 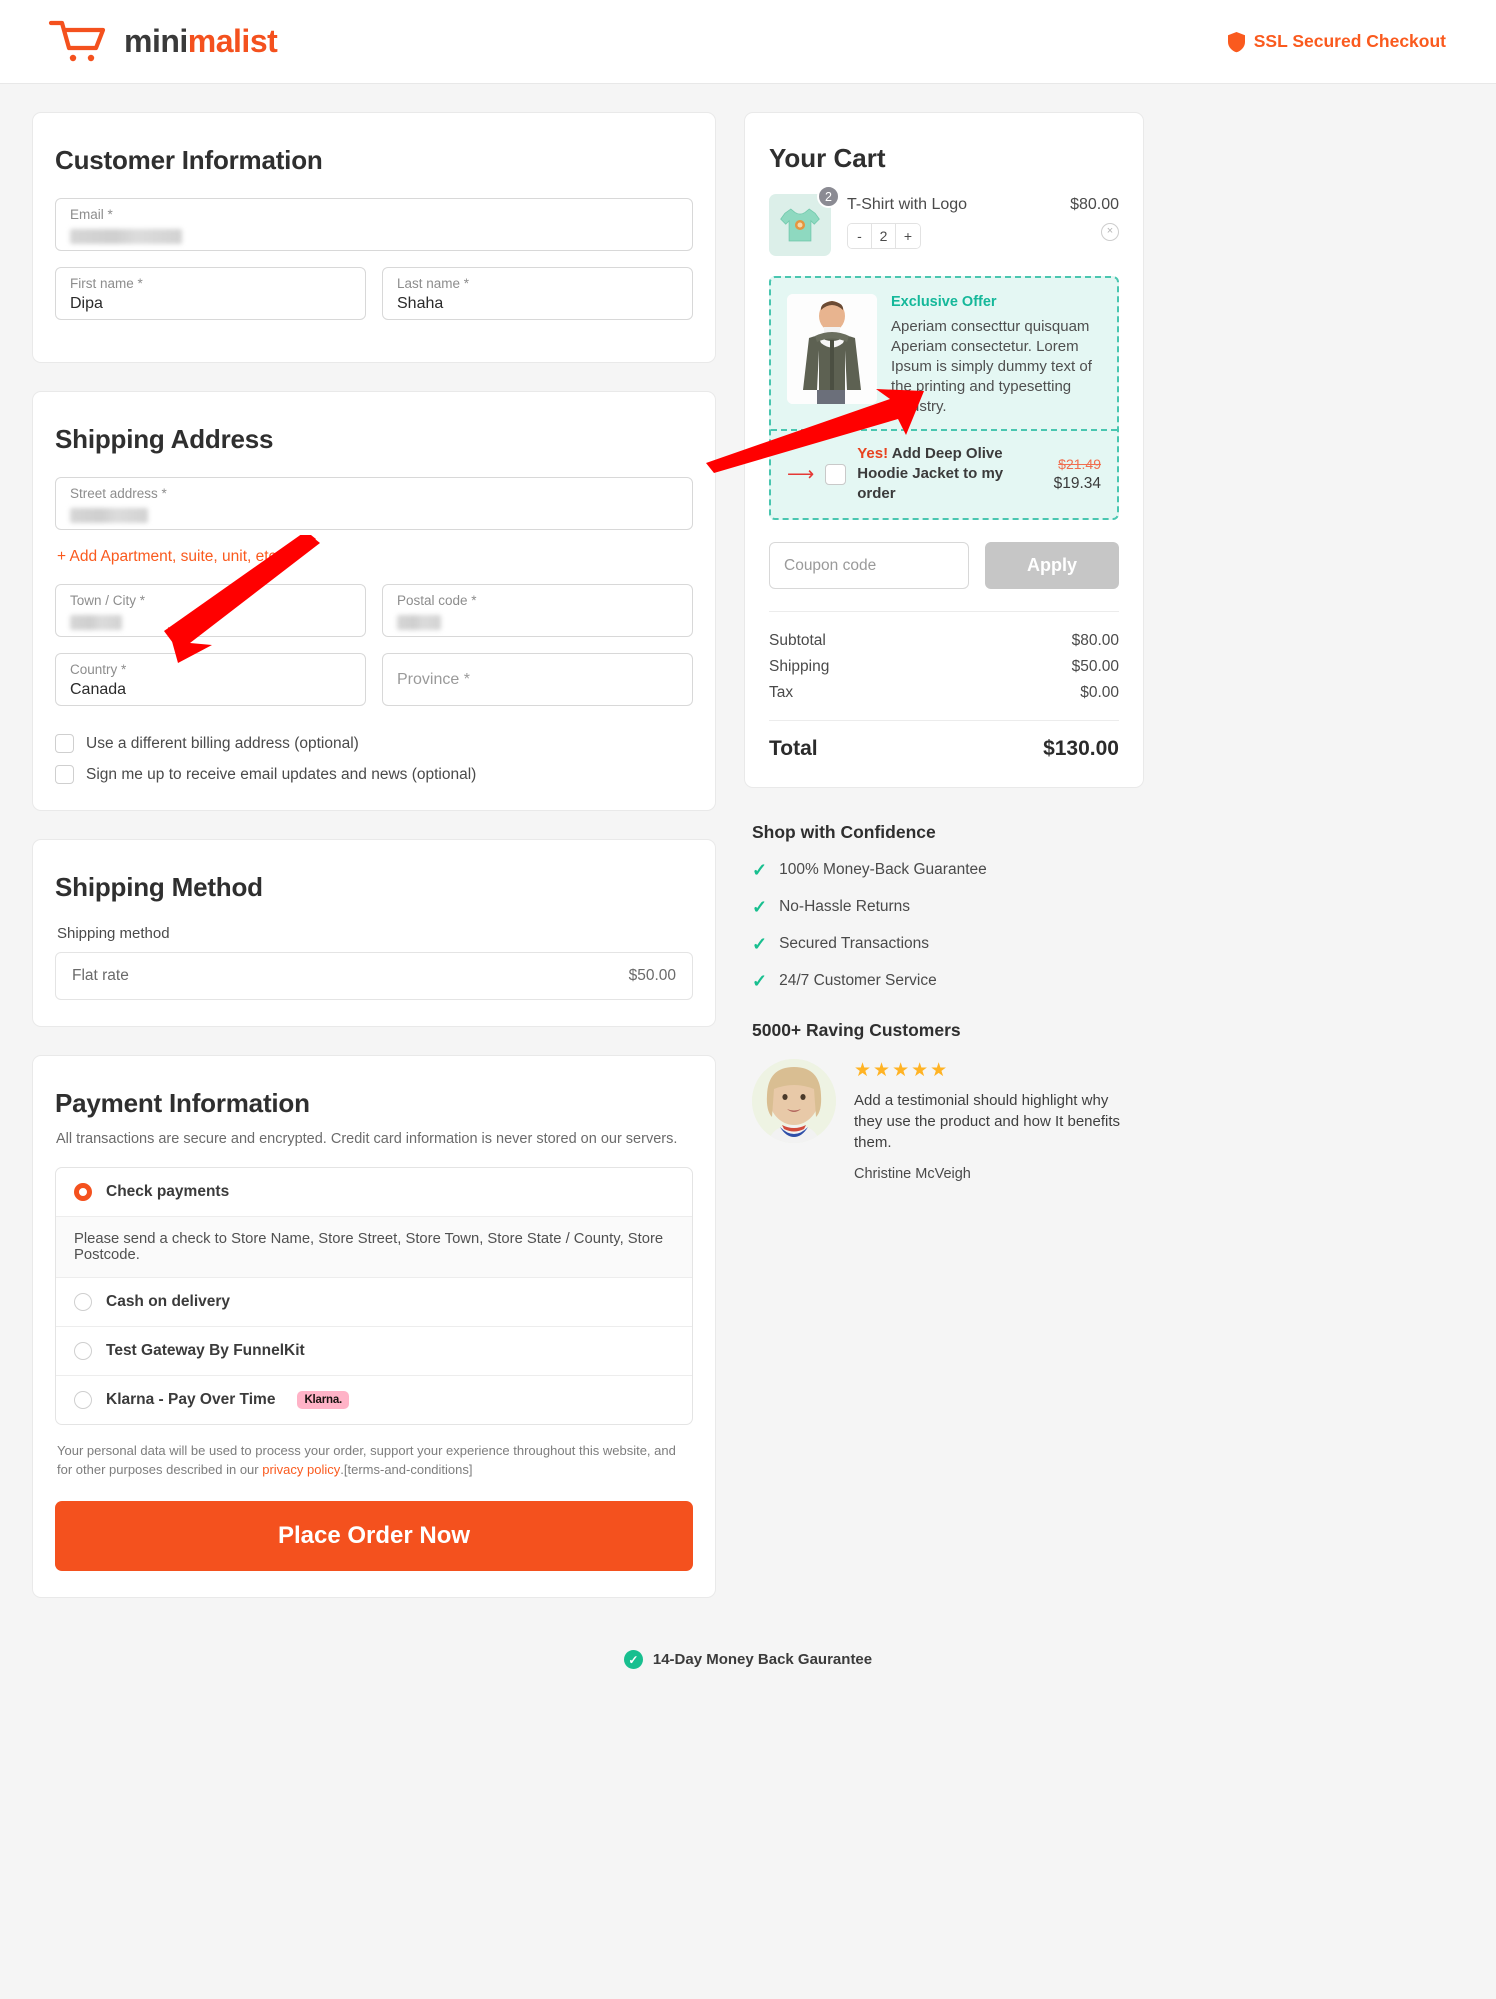 I want to click on newsletter-checkbox, so click(x=64, y=774).